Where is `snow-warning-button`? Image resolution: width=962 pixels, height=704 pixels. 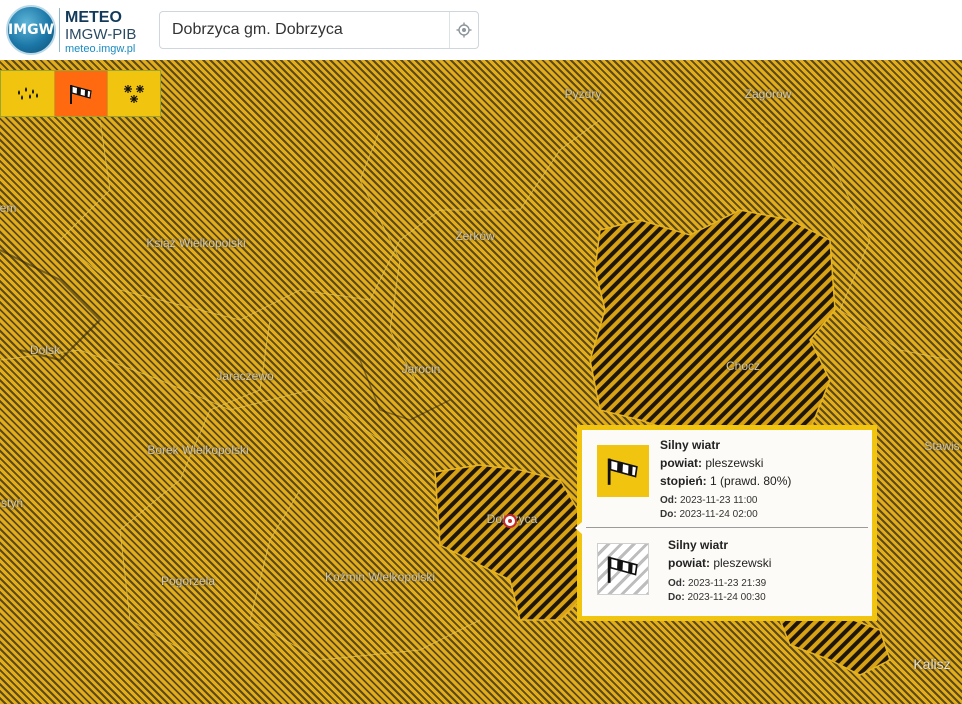
snow-warning-button is located at coordinates (133, 93).